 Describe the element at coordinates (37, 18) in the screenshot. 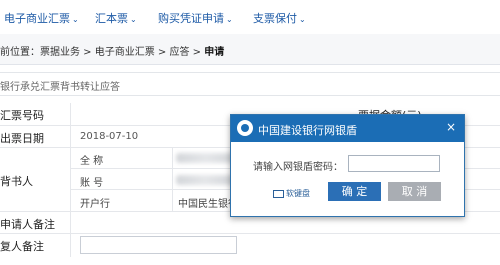

I see `nav-item-label: 电子商业汇票` at that location.